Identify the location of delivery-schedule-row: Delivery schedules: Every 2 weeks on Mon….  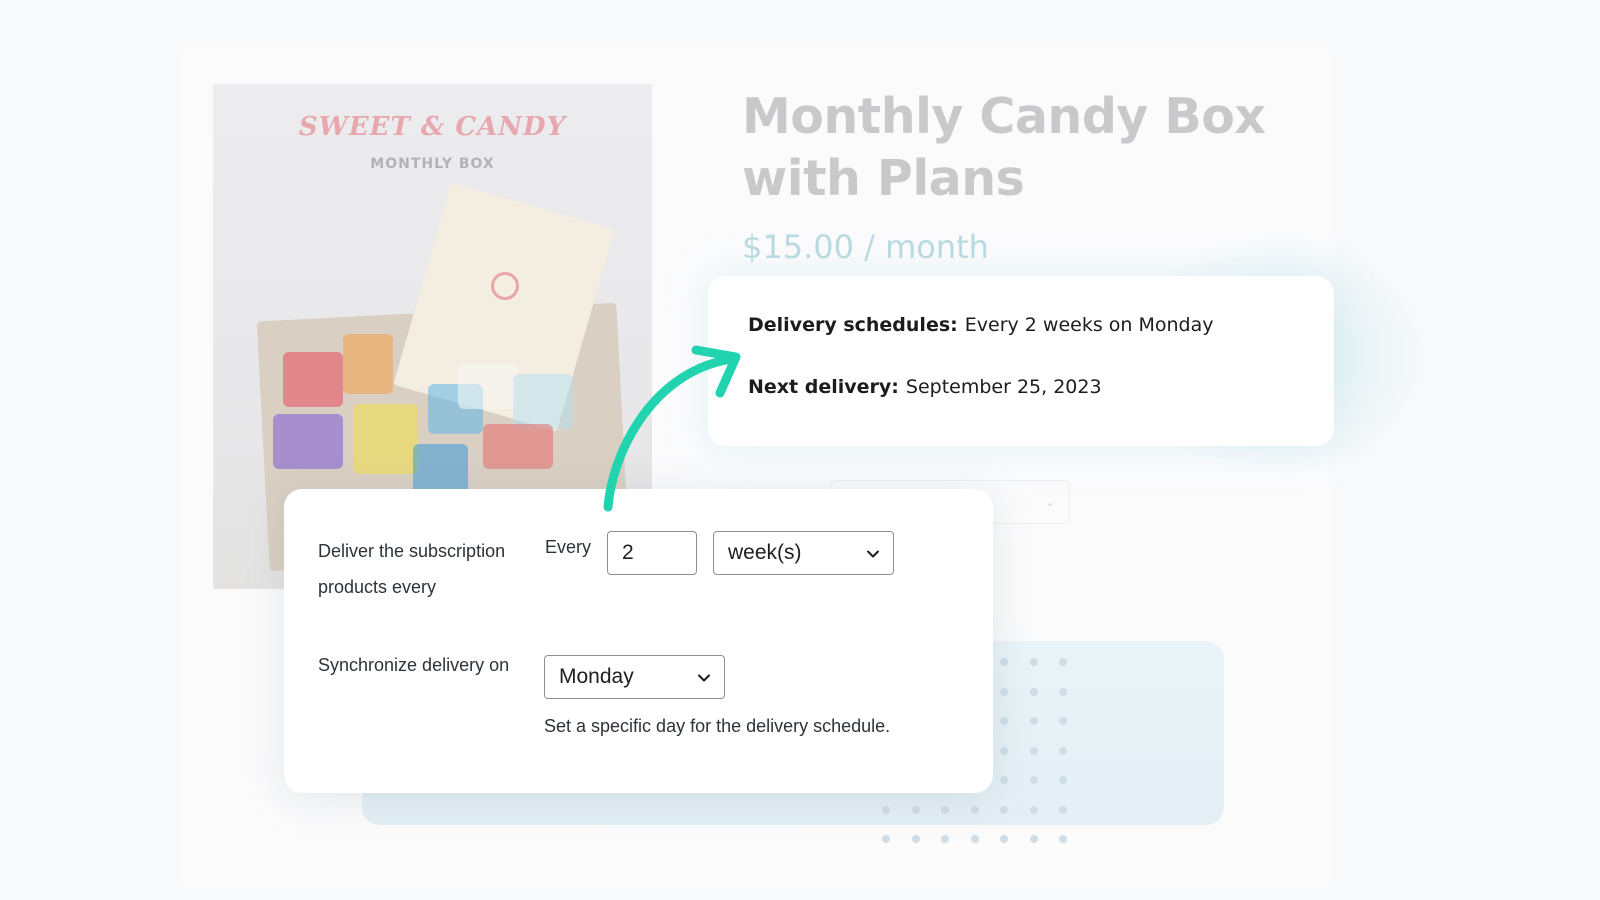
(1021, 326).